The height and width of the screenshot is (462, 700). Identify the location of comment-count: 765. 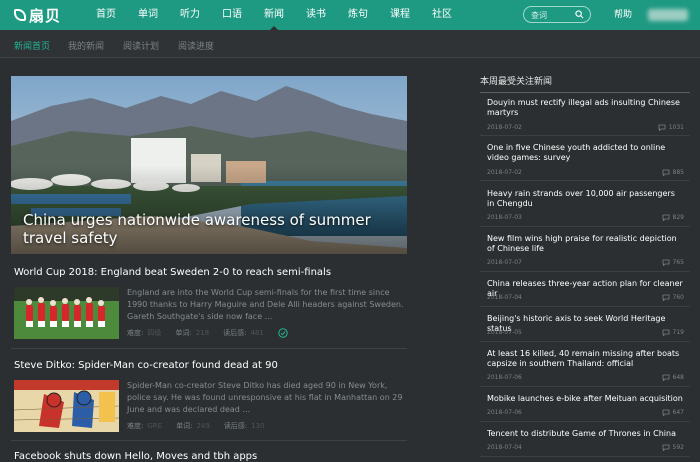
(678, 262).